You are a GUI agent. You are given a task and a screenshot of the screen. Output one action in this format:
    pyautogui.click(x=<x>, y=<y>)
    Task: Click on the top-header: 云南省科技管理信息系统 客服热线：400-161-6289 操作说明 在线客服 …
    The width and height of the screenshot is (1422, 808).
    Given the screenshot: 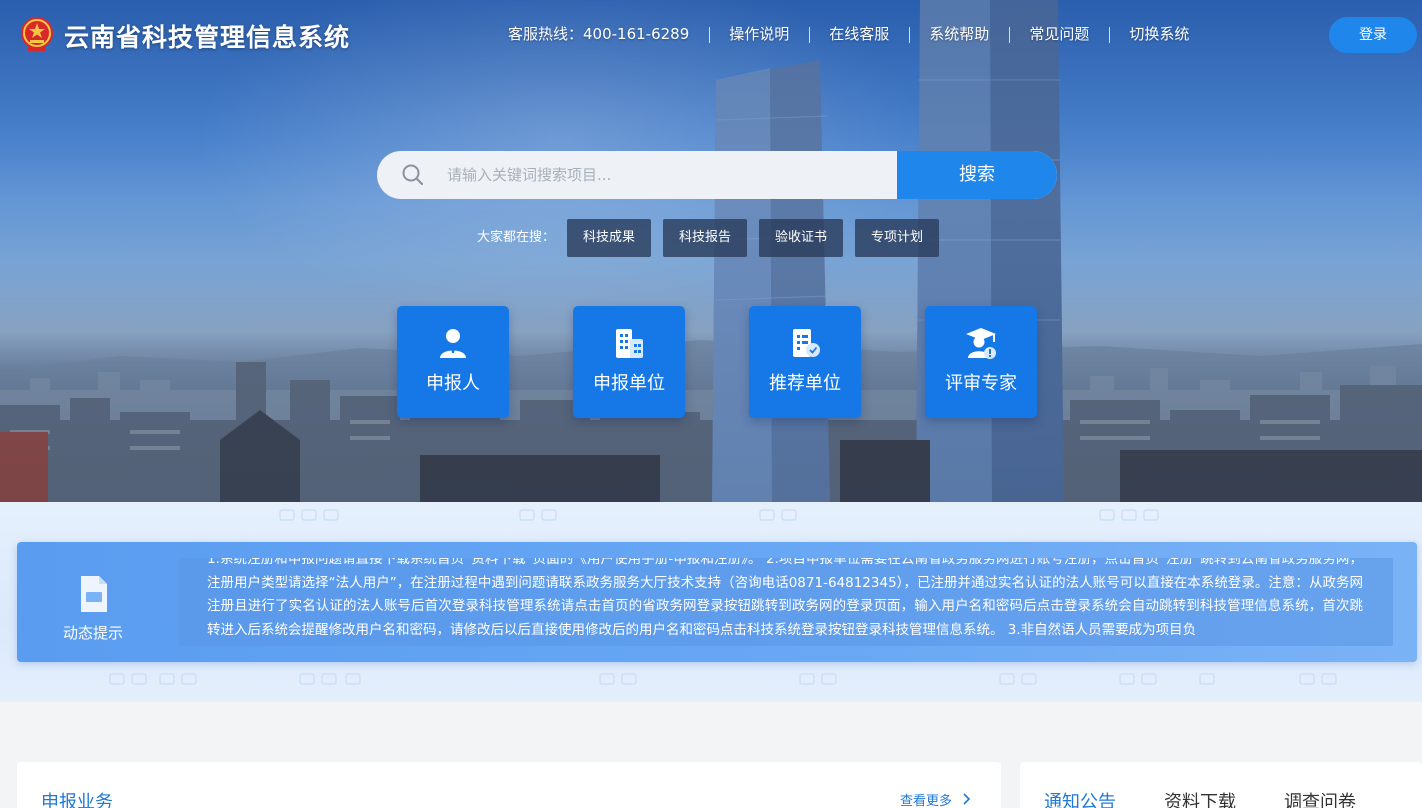 What is the action you would take?
    pyautogui.click(x=711, y=35)
    